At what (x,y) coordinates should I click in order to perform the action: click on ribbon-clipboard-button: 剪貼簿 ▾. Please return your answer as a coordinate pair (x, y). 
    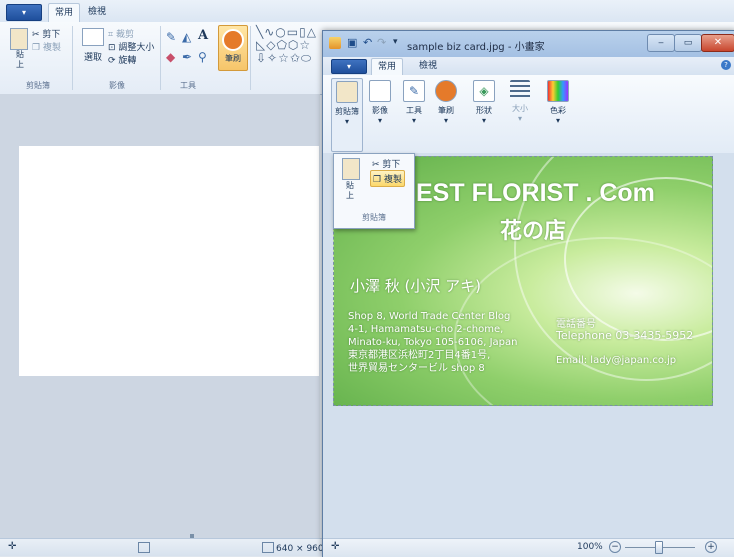
    Looking at the image, I should click on (347, 115).